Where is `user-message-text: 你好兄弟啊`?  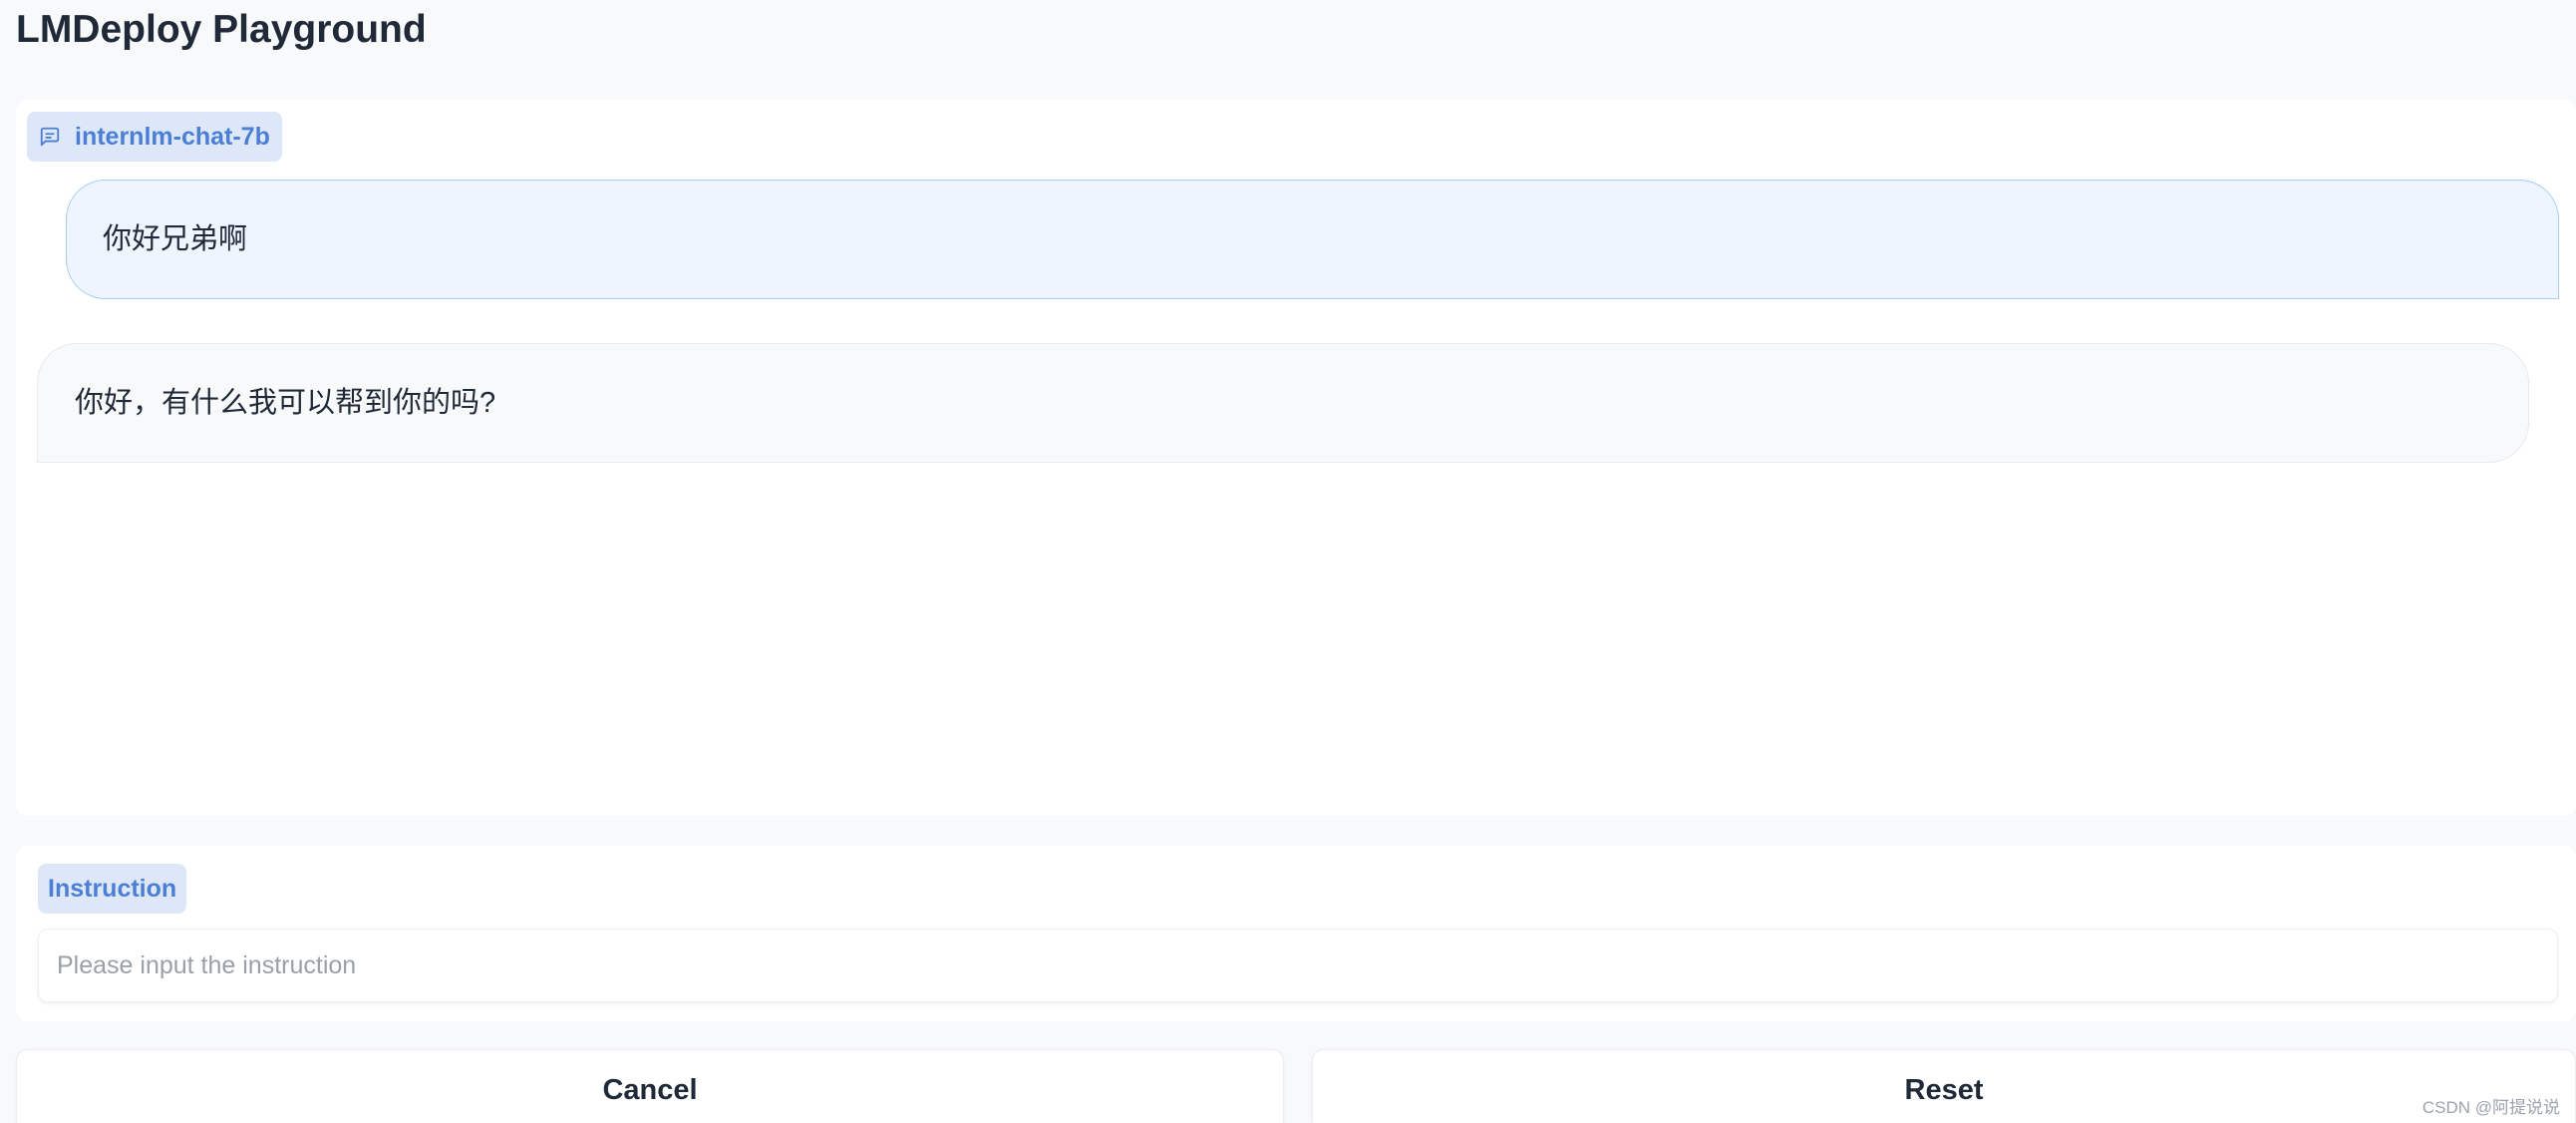
user-message-text: 你好兄弟啊 is located at coordinates (175, 239).